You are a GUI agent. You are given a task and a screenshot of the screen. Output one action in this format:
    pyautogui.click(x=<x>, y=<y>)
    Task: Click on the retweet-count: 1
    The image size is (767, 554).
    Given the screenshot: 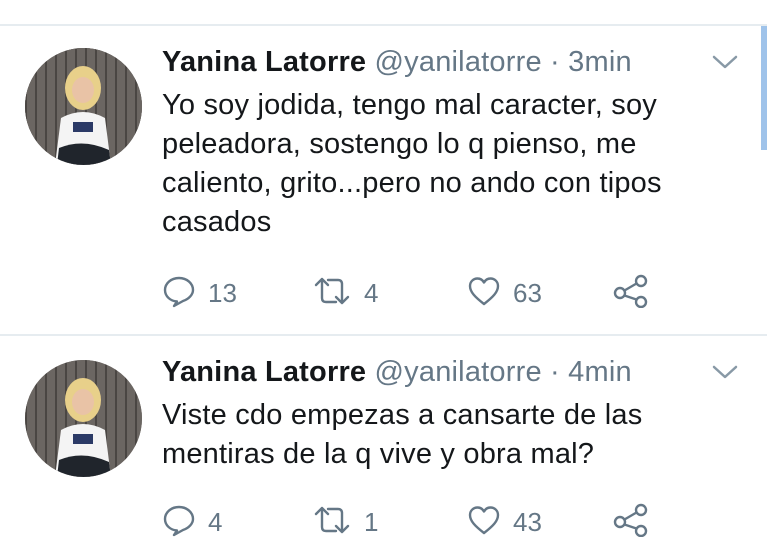 What is the action you would take?
    pyautogui.click(x=371, y=521)
    